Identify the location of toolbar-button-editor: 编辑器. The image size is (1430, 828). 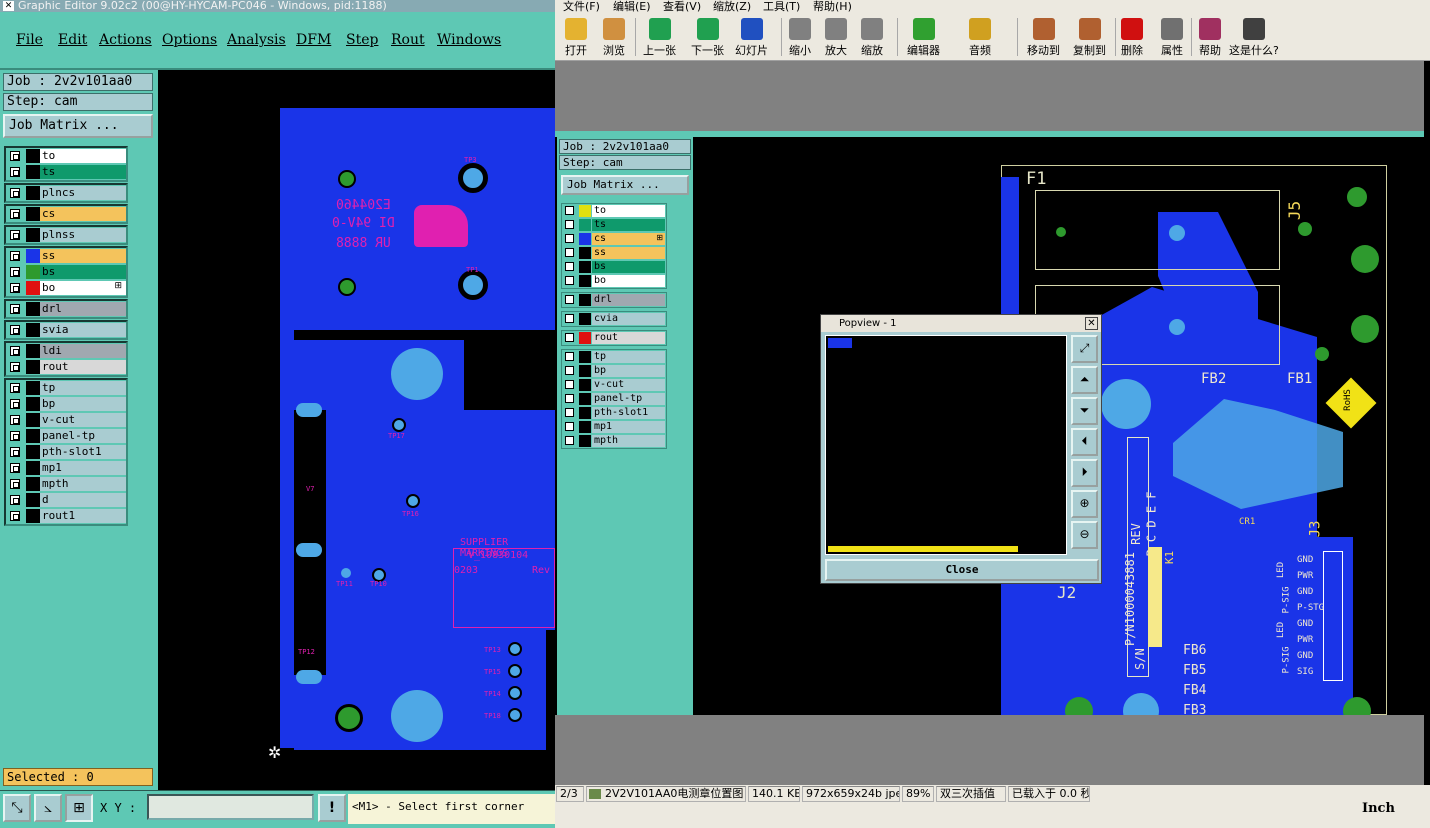
(923, 38).